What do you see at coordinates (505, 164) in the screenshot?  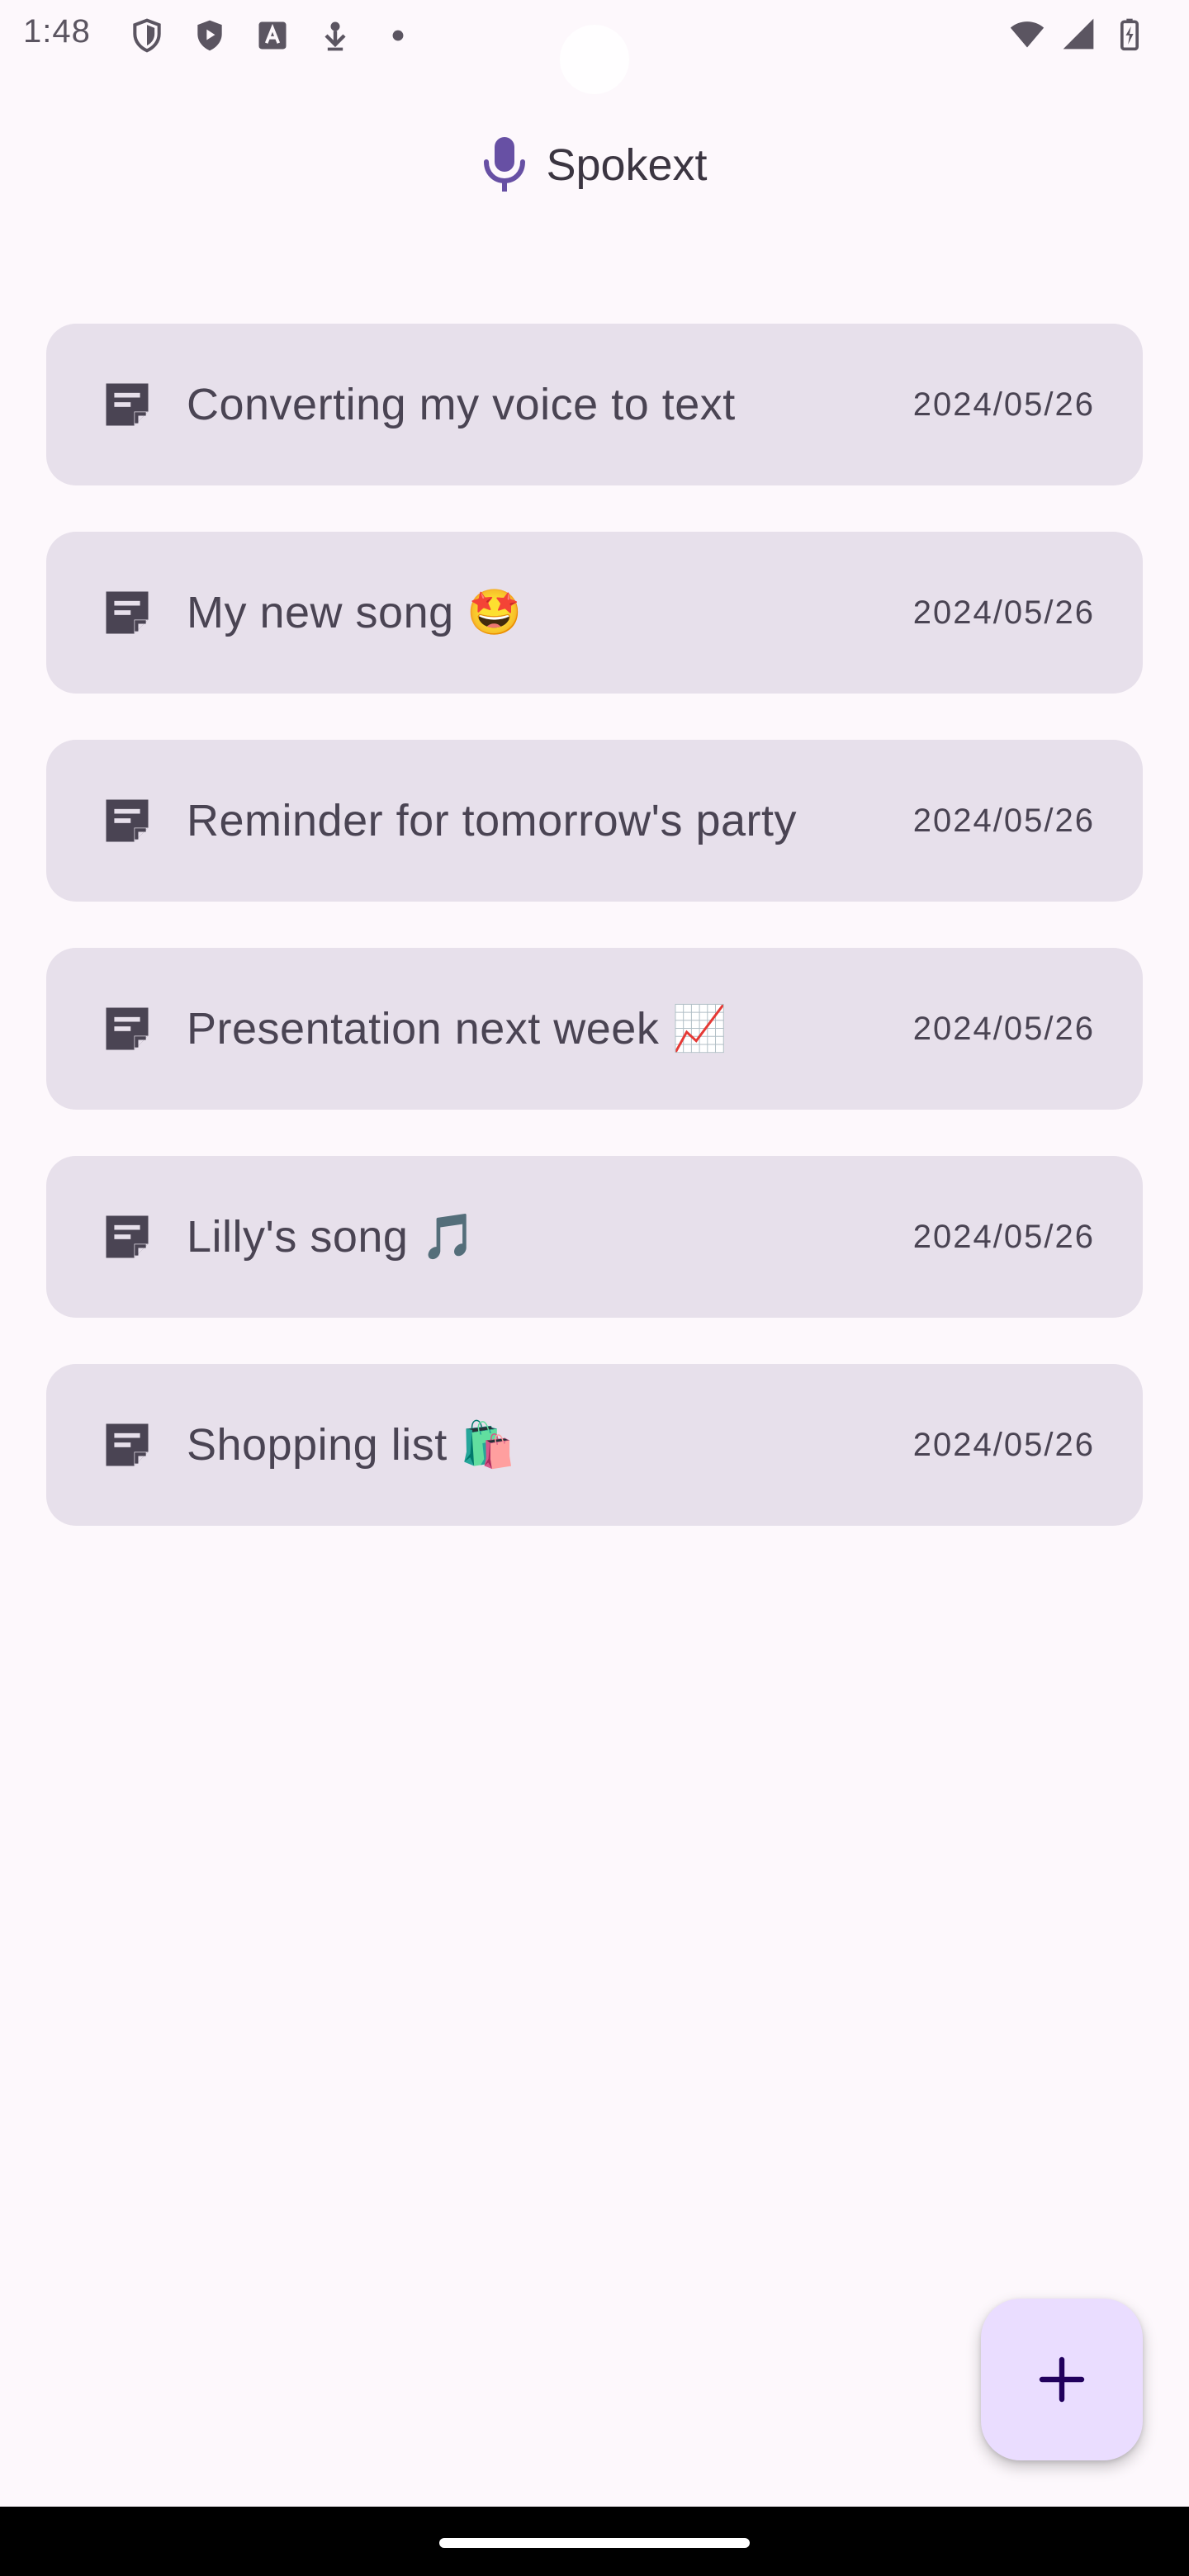 I see `mic-icon` at bounding box center [505, 164].